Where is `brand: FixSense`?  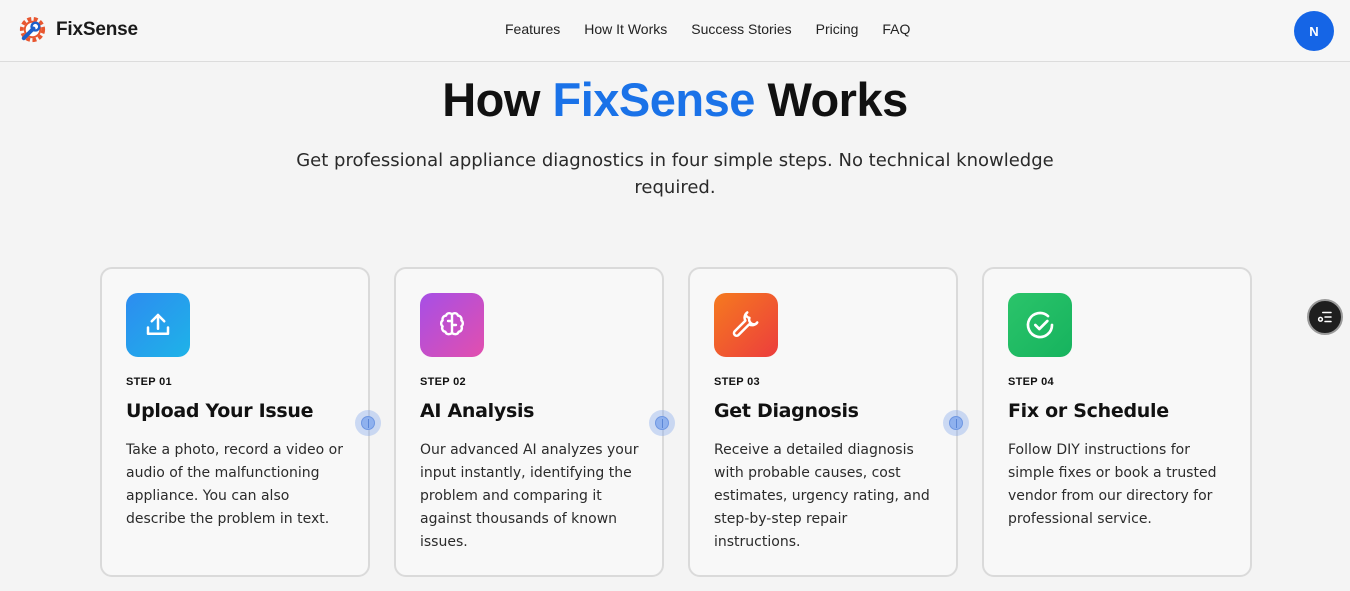
brand: FixSense is located at coordinates (77, 29).